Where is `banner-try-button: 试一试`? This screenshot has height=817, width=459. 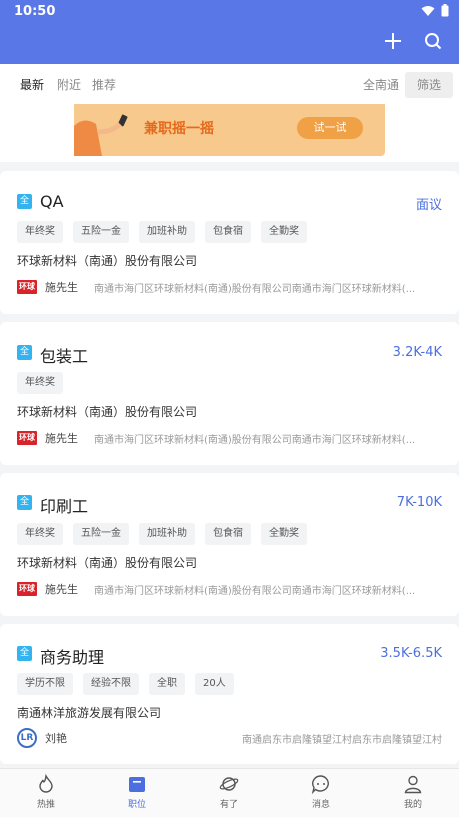
banner-try-button: 试一试 is located at coordinates (330, 128).